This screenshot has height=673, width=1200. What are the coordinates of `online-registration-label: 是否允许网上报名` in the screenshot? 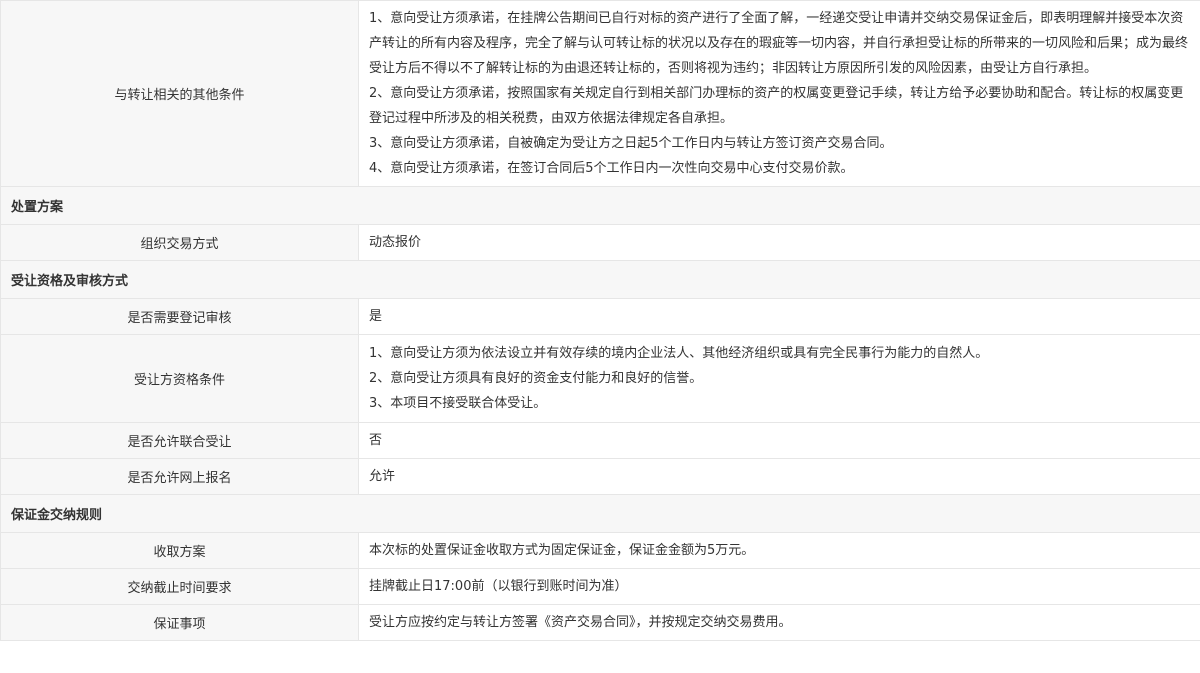 It's located at (179, 476).